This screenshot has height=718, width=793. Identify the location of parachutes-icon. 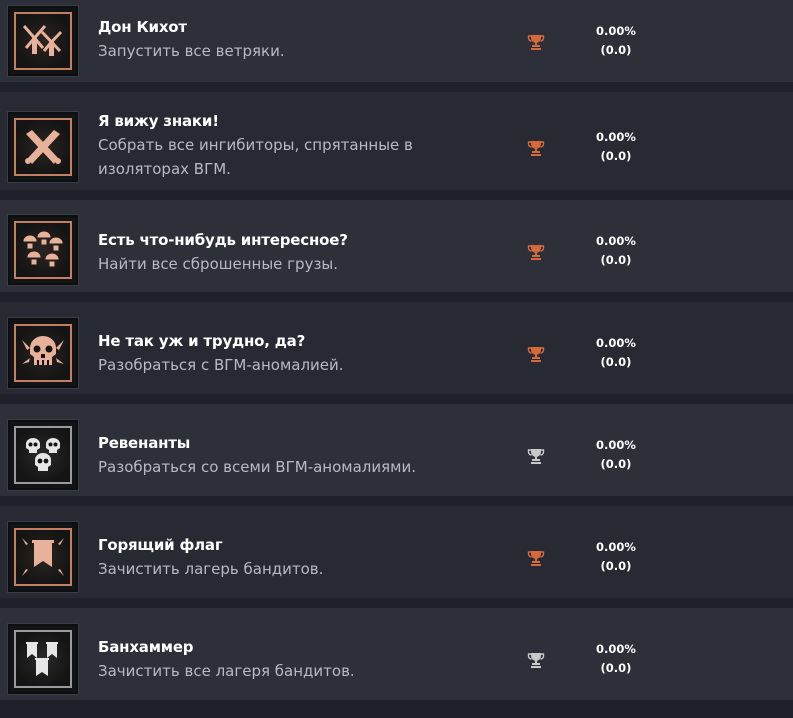
(43, 249).